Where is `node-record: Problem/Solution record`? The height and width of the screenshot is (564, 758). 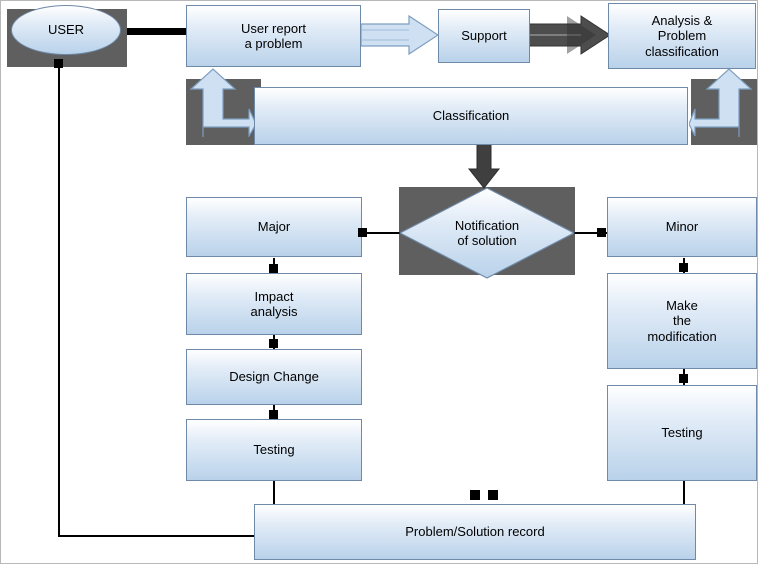 node-record: Problem/Solution record is located at coordinates (475, 532).